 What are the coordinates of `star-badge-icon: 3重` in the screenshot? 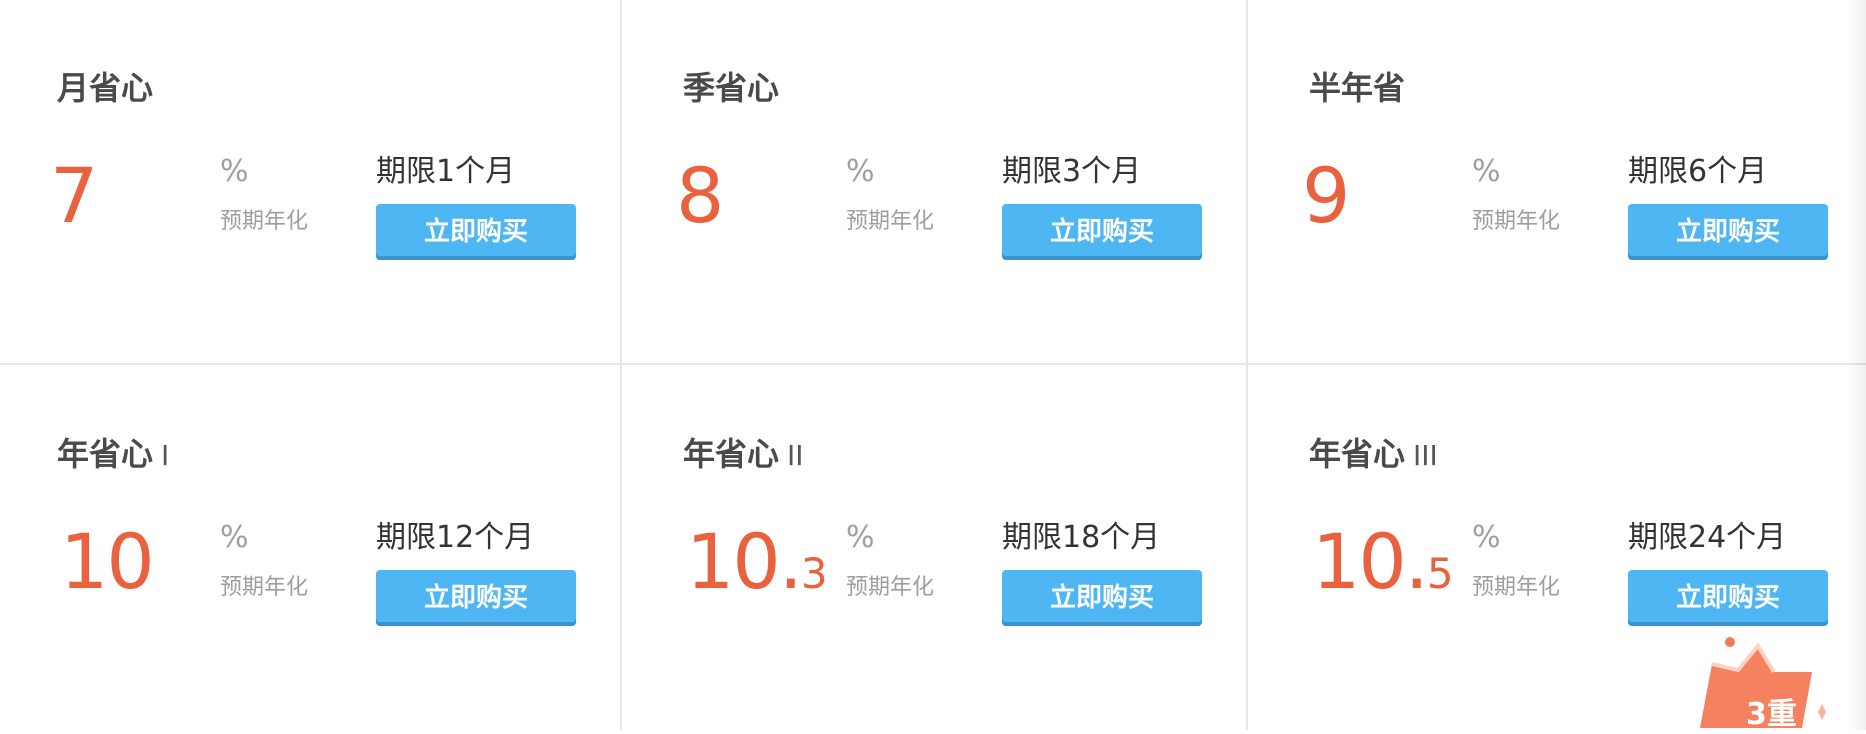 It's located at (1763, 684).